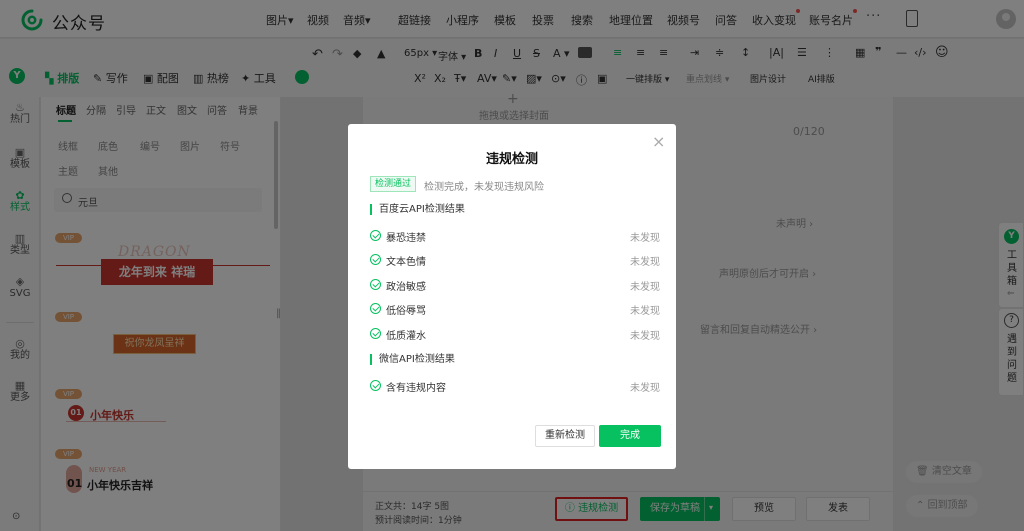 This screenshot has height=531, width=1024. What do you see at coordinates (658, 141) in the screenshot?
I see `close-icon: ×` at bounding box center [658, 141].